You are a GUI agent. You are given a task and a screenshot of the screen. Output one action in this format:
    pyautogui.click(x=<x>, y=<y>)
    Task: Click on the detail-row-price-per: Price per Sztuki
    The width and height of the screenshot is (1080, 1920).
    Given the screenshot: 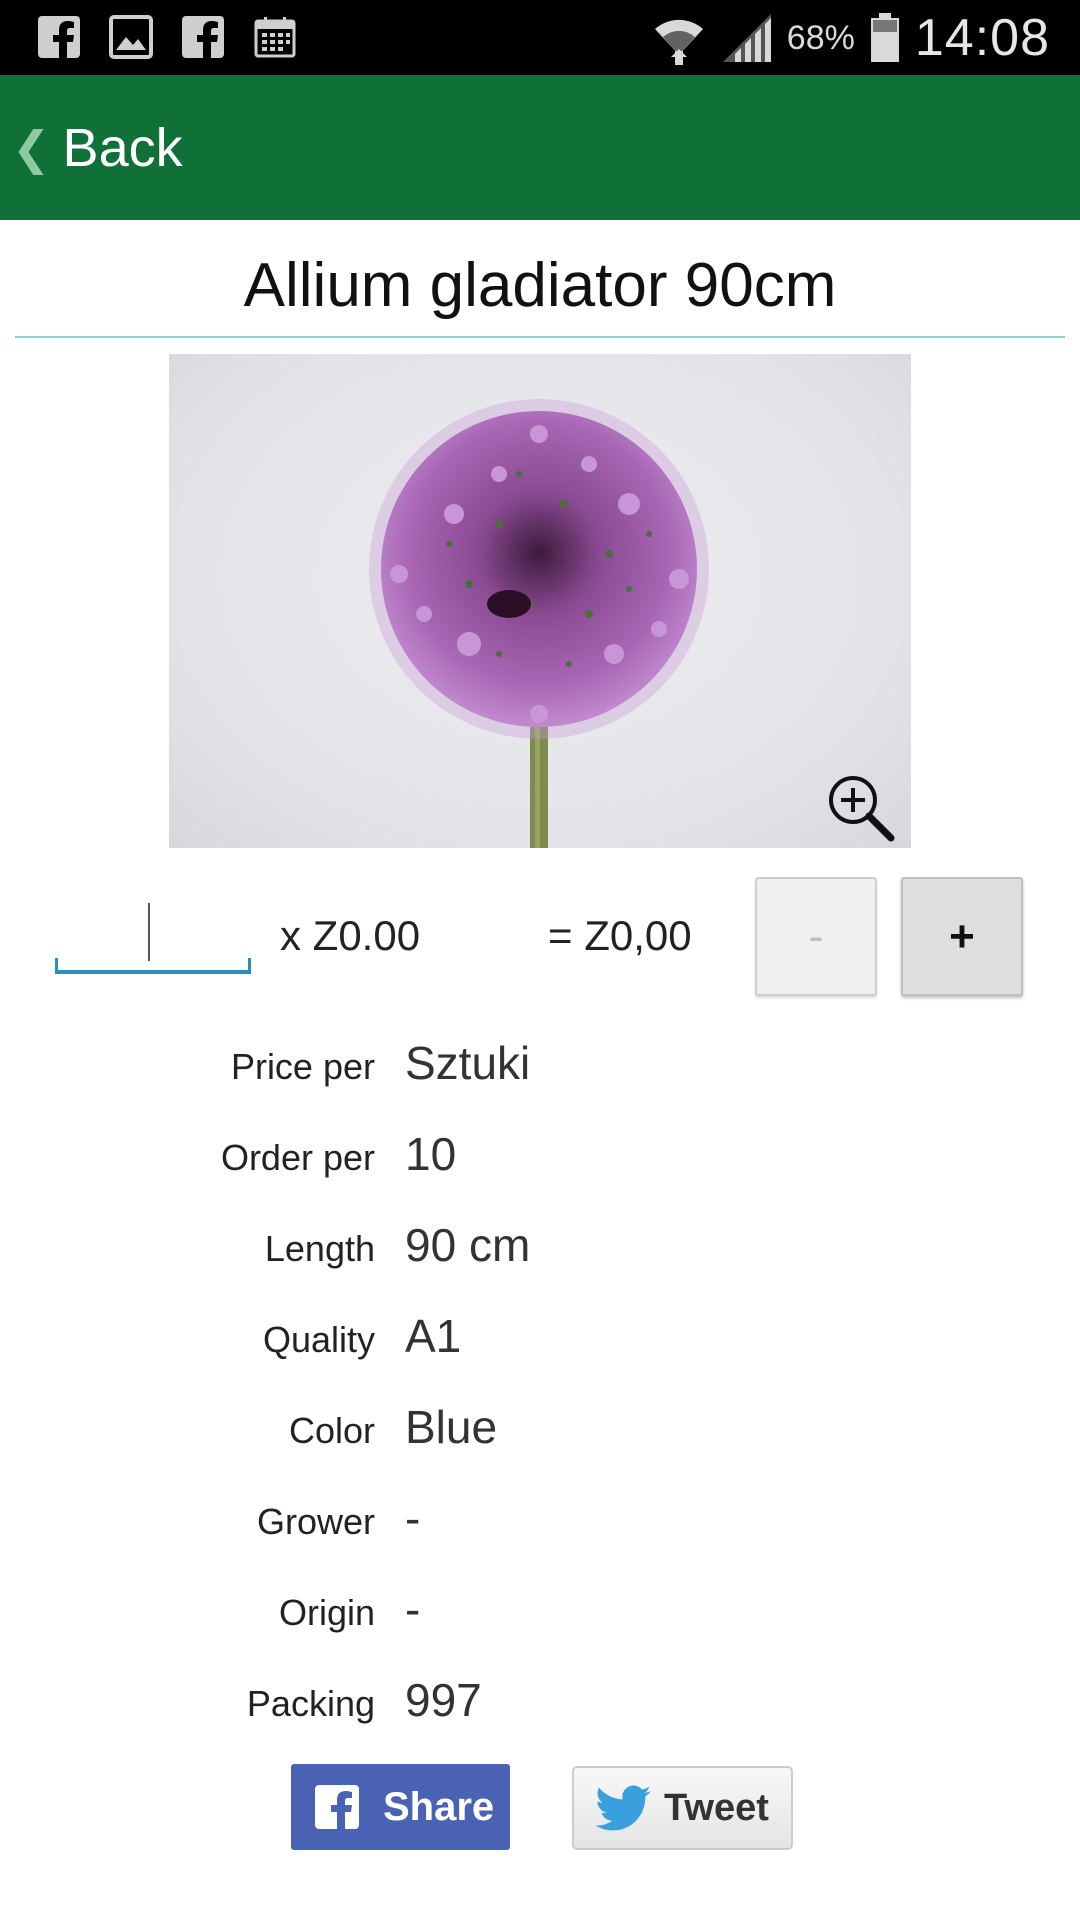 What is the action you would take?
    pyautogui.click(x=540, y=1069)
    